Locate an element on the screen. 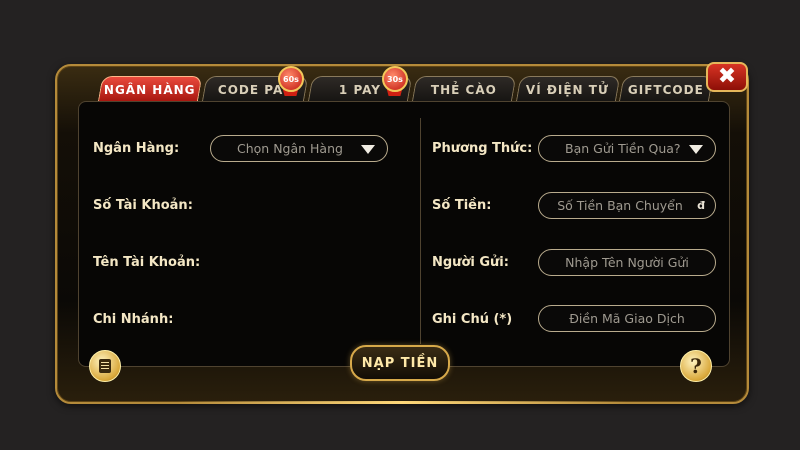  account-number-label: Số Tài Khoản: is located at coordinates (143, 205).